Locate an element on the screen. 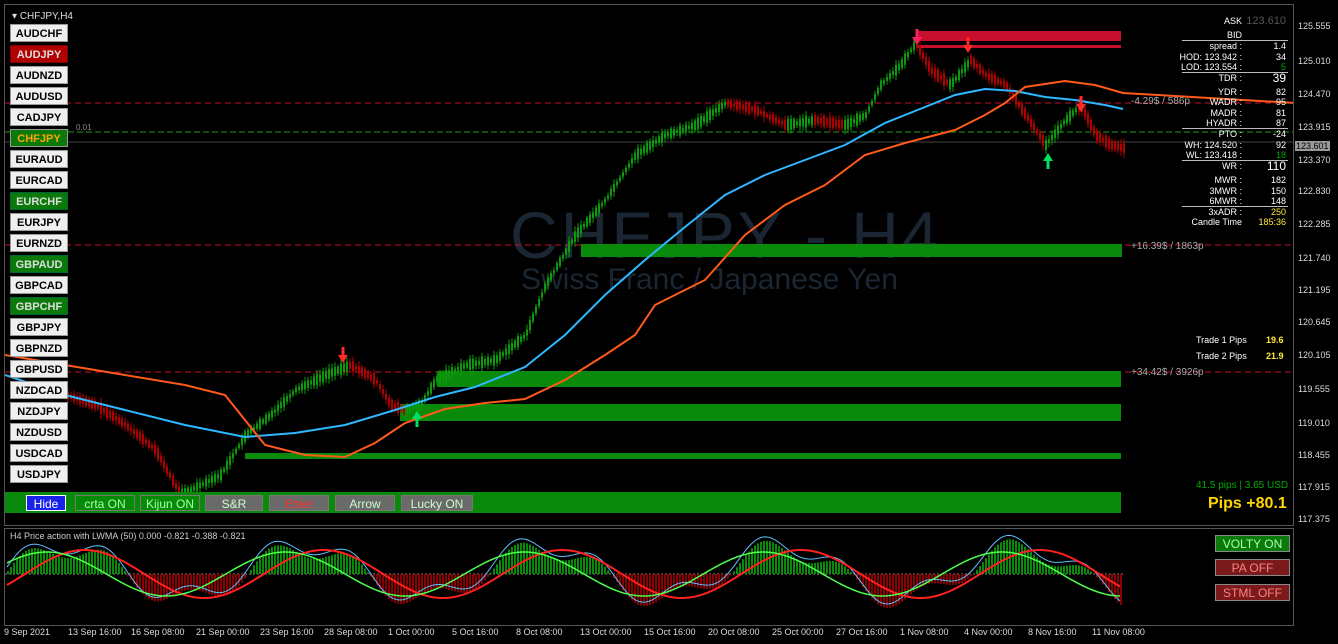  symbol-button-eurjpy: EURJPY is located at coordinates (39, 222).